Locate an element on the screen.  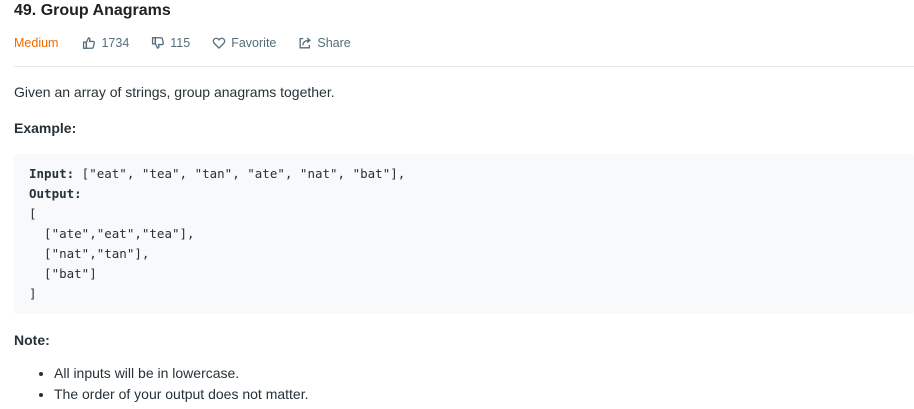
note-item: All inputs will be in lowercase. is located at coordinates (484, 373).